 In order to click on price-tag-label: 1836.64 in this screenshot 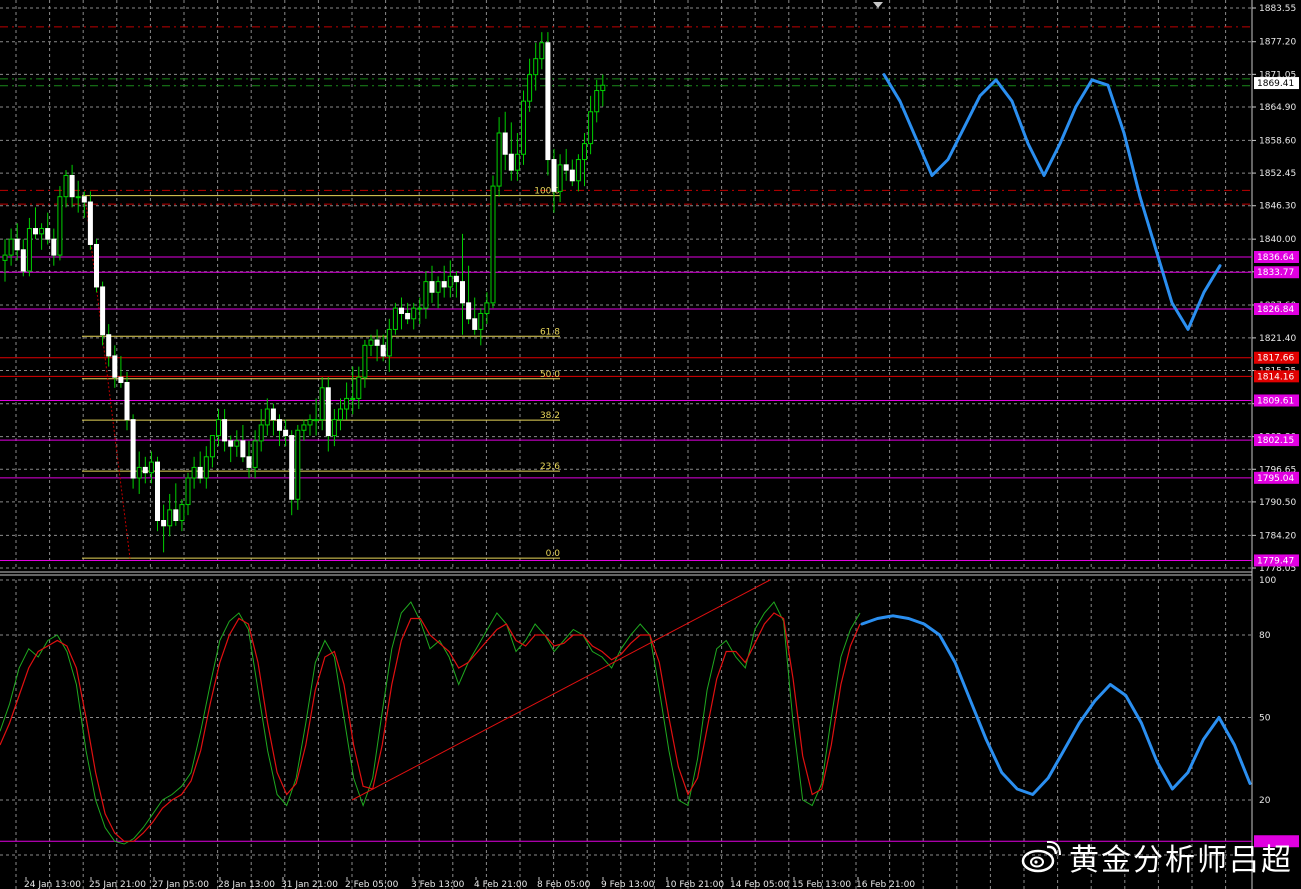, I will do `click(1275, 258)`.